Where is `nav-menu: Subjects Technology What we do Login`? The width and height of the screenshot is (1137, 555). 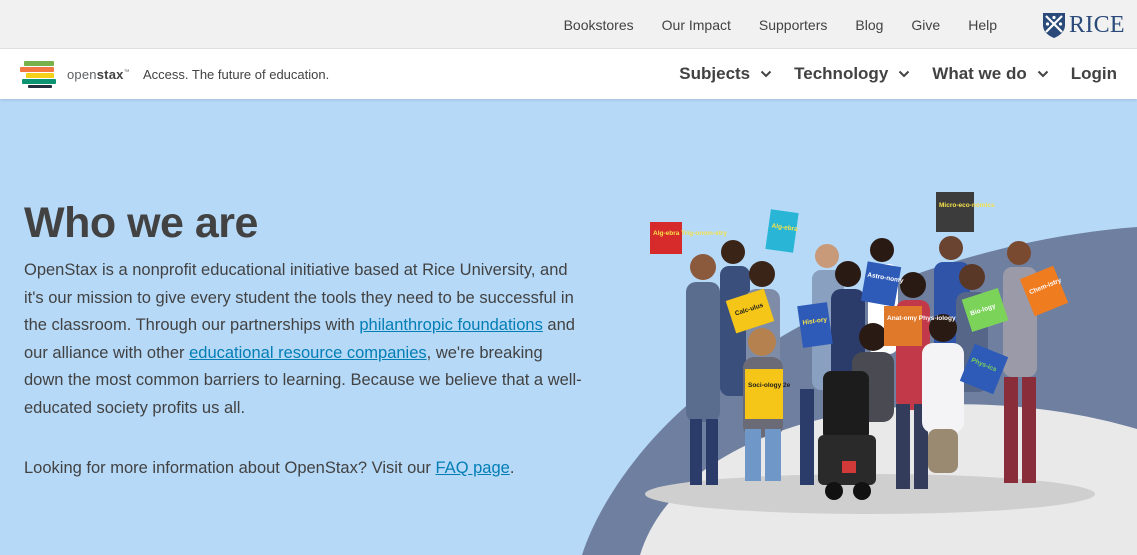 nav-menu: Subjects Technology What we do Login is located at coordinates (887, 74).